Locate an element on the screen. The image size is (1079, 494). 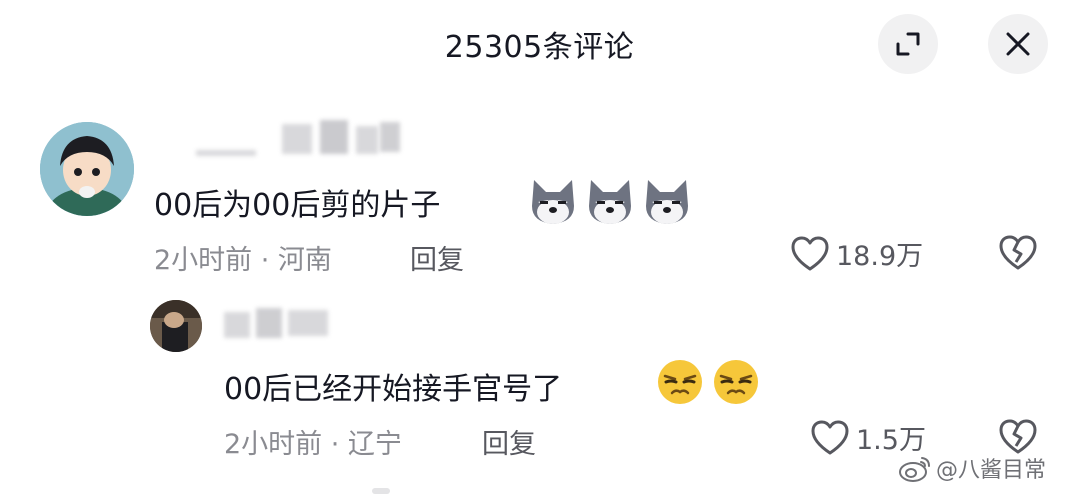
like-button: 18.9万 is located at coordinates (856, 253).